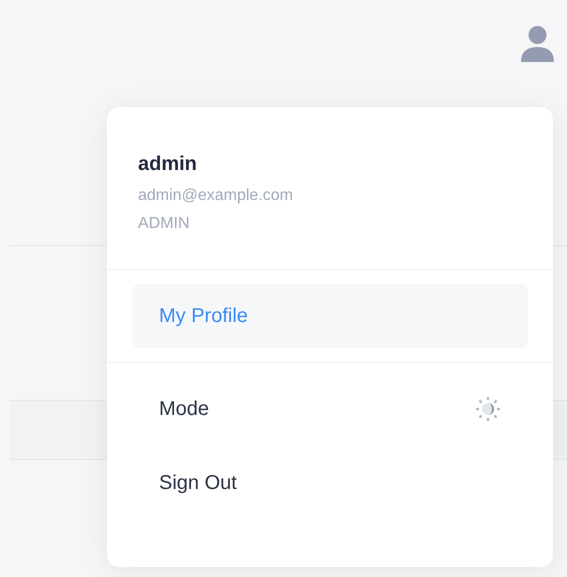  What do you see at coordinates (168, 164) in the screenshot?
I see `user-name: admin` at bounding box center [168, 164].